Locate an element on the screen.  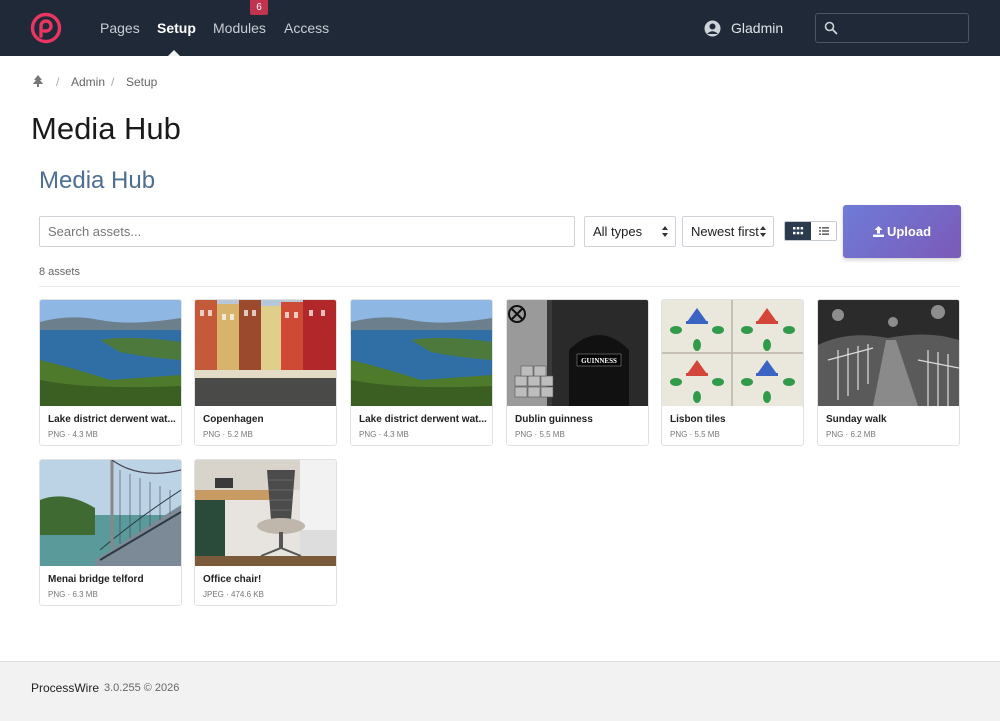
type-filter-select: All types is located at coordinates (630, 231).